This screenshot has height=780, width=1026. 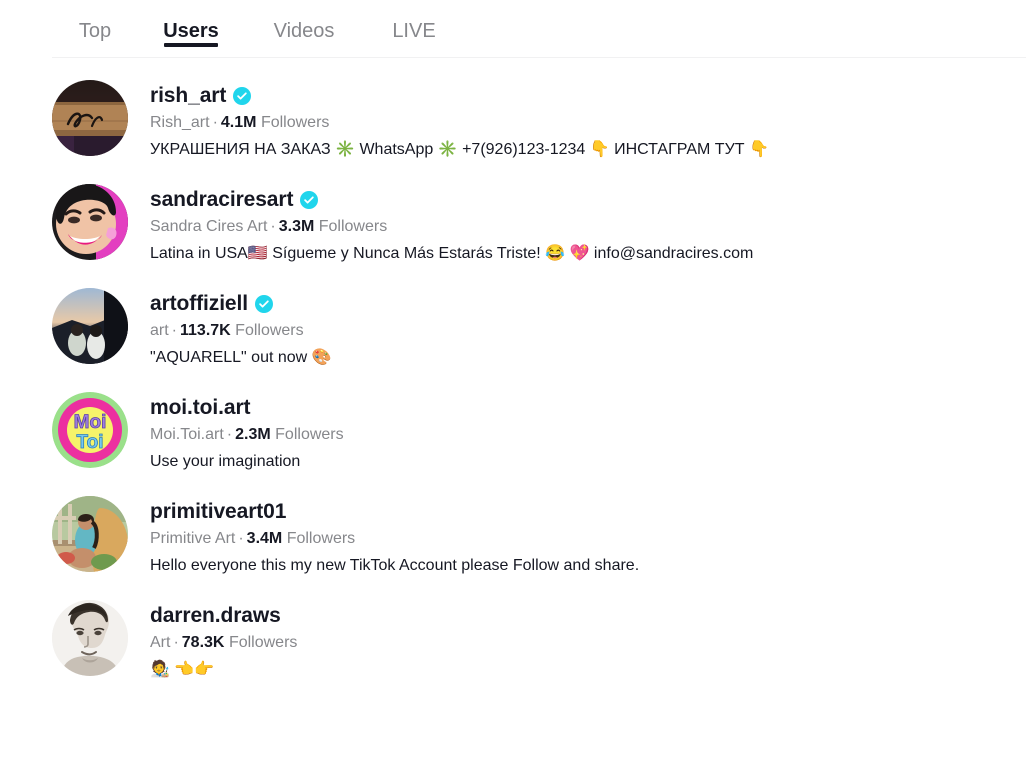 I want to click on user-handle-line: moi.toi.art, so click(x=247, y=407).